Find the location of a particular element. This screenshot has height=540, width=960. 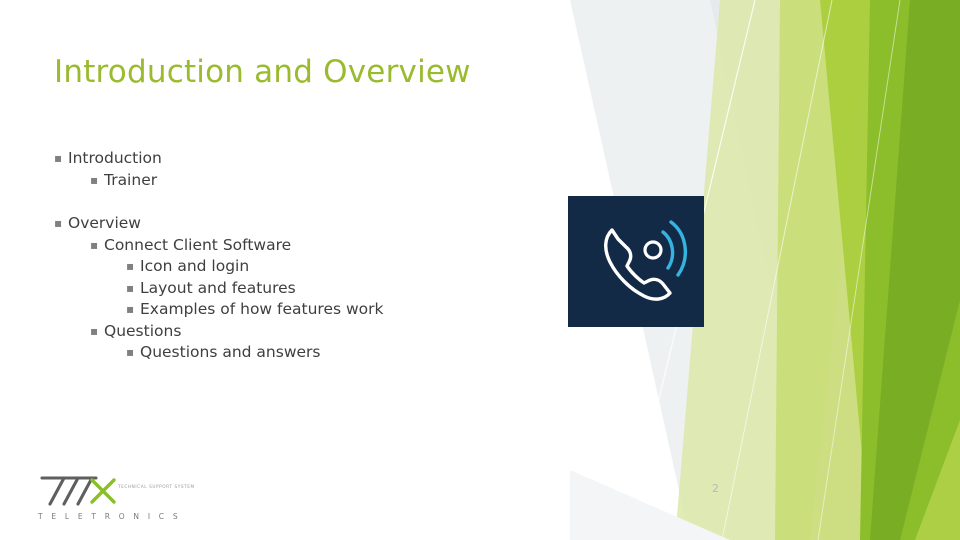

list-item: ▪ Layout and features is located at coordinates (340, 289).